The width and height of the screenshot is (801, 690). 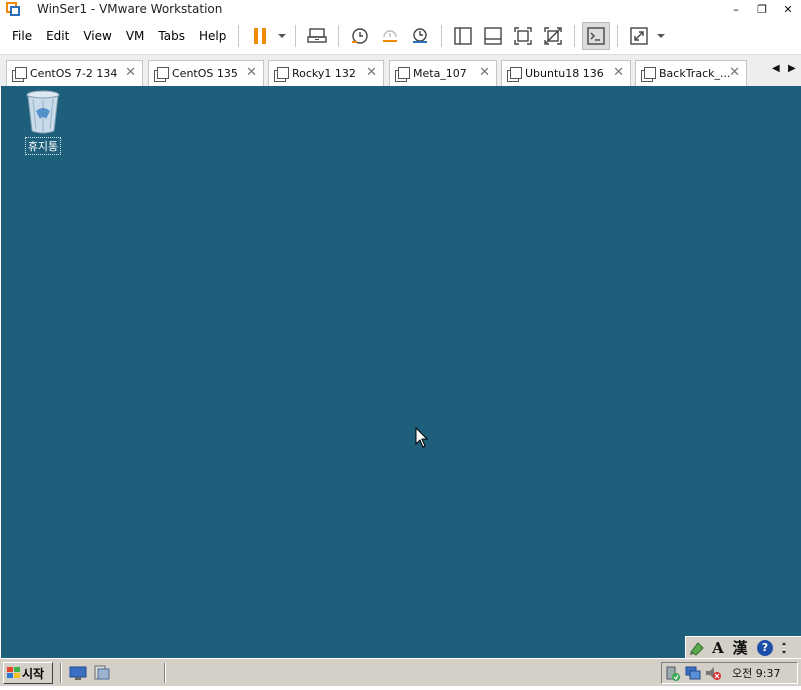 I want to click on tab-centos-7-2-134: CentOS 7-2 134 ✕, so click(x=74, y=73).